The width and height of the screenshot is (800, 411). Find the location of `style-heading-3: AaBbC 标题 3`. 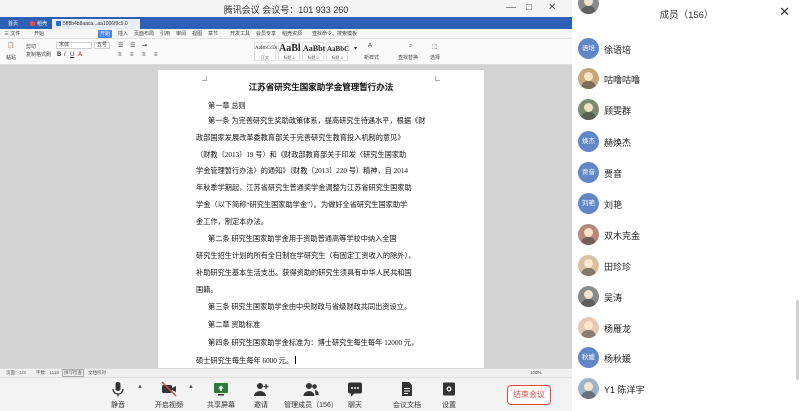

style-heading-3: AaBbC 标题 3 is located at coordinates (337, 51).